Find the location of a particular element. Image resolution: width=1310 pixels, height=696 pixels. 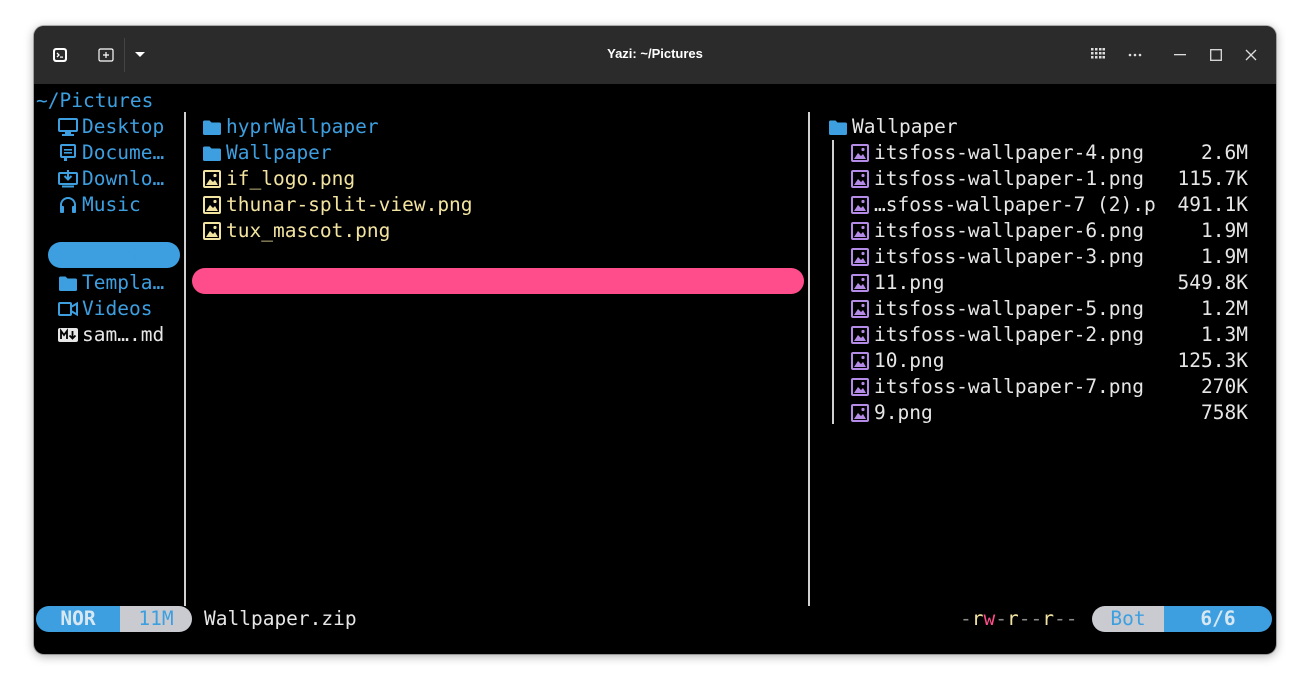

position-badge: Bot is located at coordinates (1128, 619).